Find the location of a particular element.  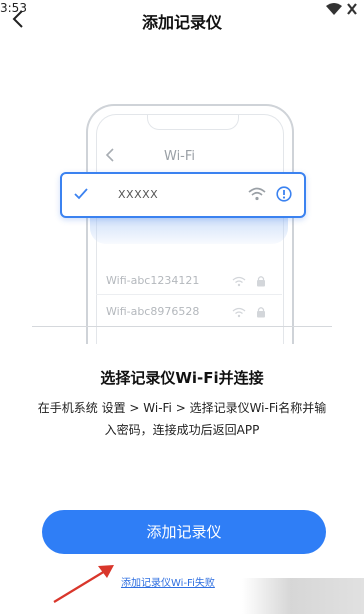

network-divider is located at coordinates (189, 294).